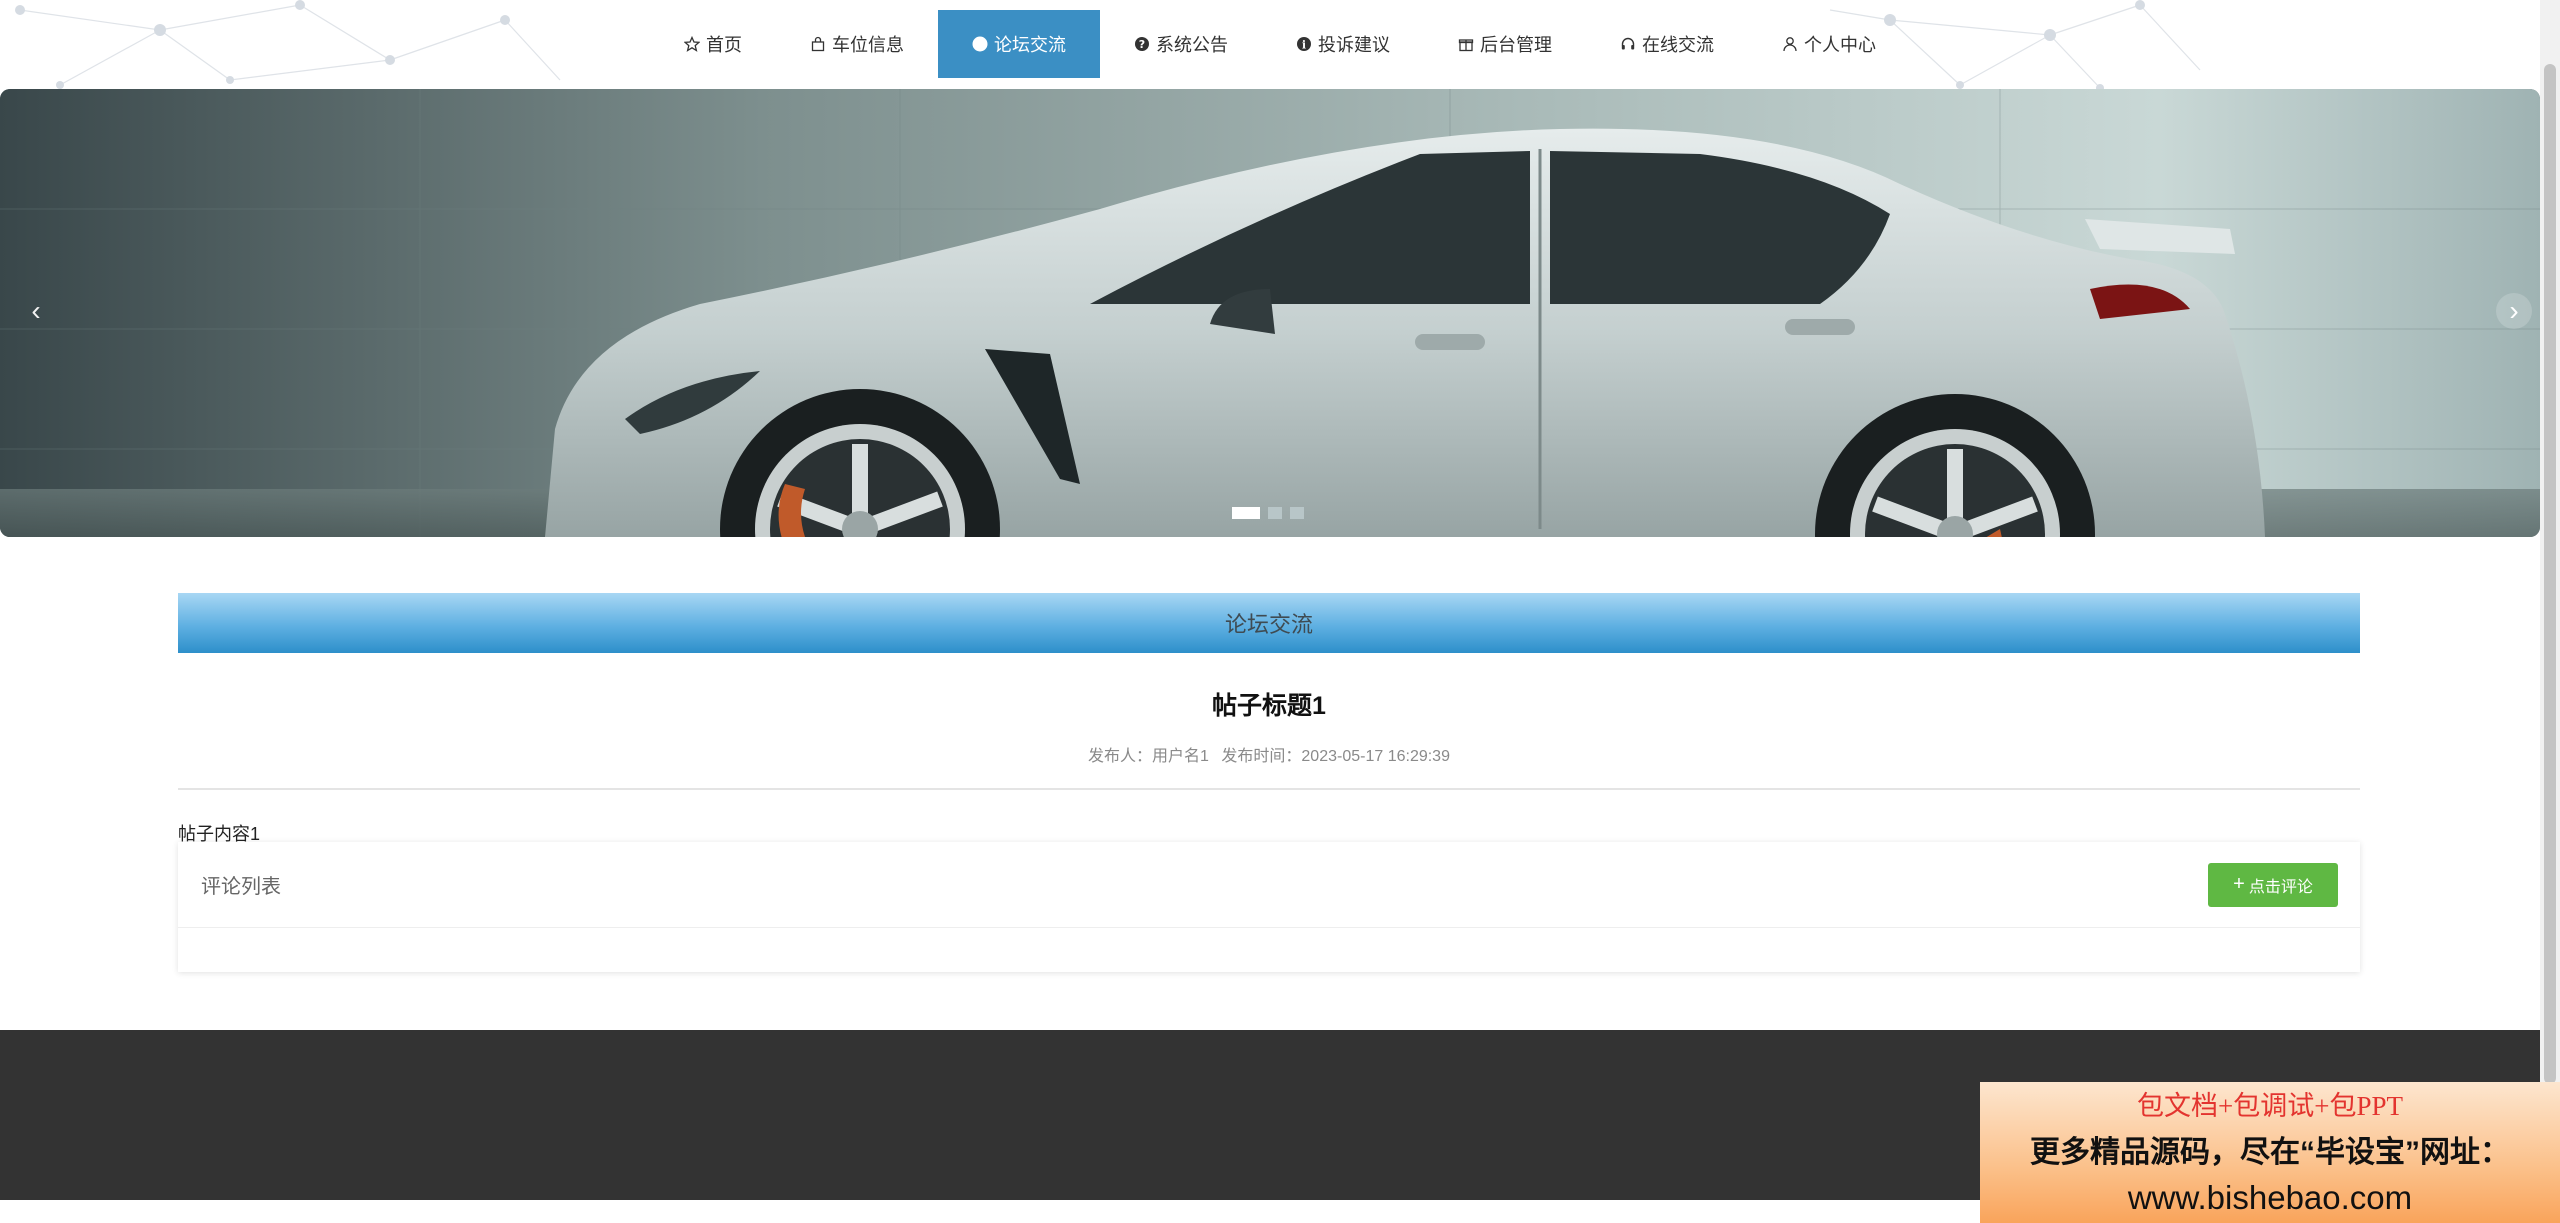 The width and height of the screenshot is (2560, 1223). I want to click on post-author-value: 用户名1, so click(1180, 756).